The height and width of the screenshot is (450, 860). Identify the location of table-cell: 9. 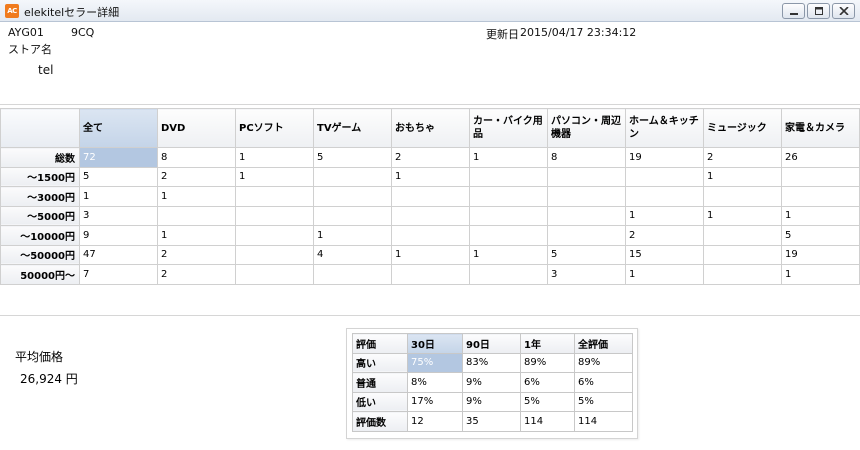
(118, 235).